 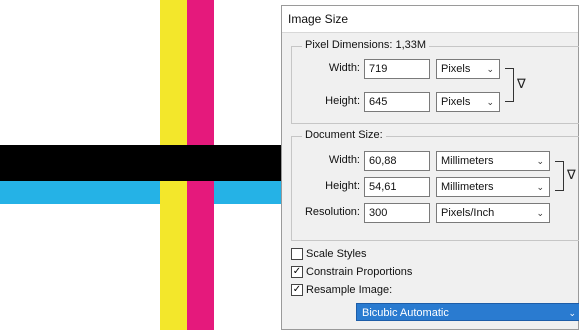 I want to click on pixel-dimensions-legend: Pixel Dimensions: 1,33M, so click(x=366, y=45).